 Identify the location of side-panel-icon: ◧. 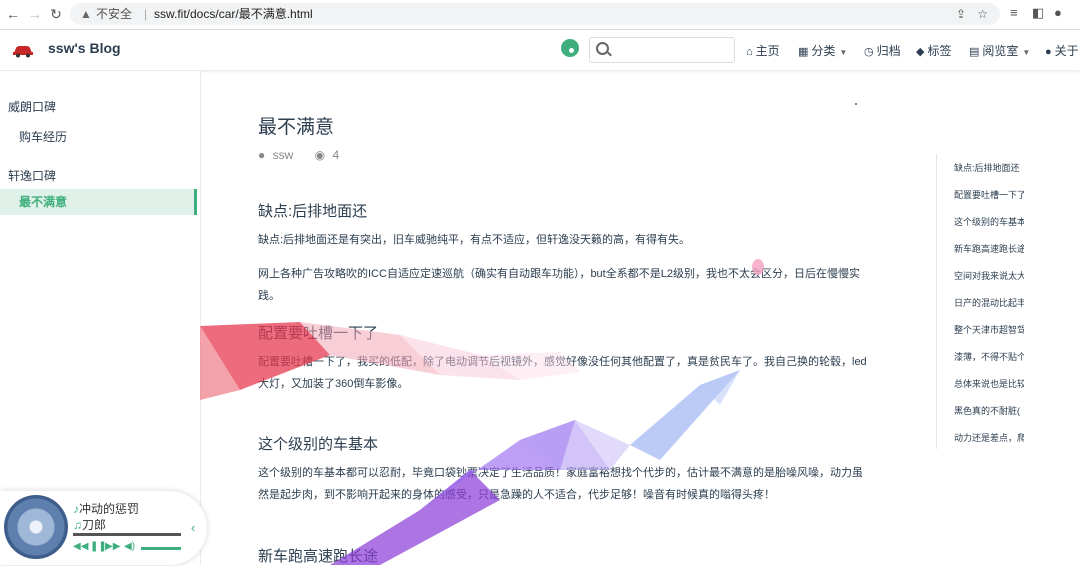
(1038, 13).